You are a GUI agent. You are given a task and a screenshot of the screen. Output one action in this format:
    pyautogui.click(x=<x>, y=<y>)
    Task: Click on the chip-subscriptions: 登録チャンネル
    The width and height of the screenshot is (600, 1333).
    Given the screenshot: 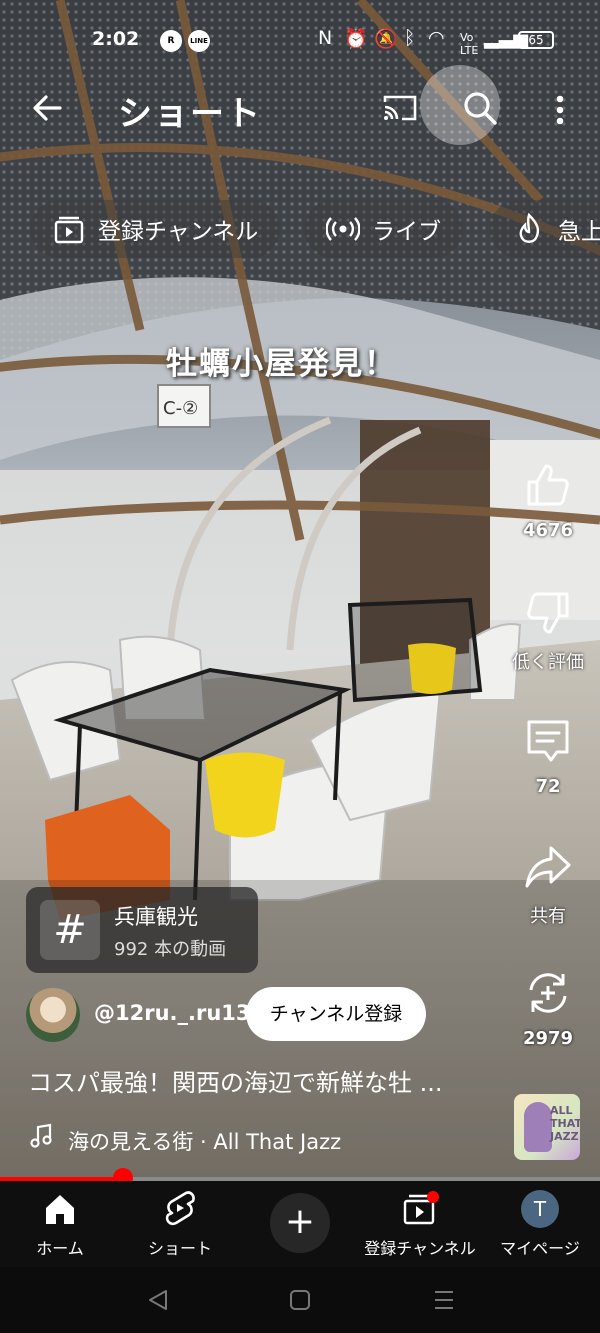 What is the action you would take?
    pyautogui.click(x=155, y=229)
    